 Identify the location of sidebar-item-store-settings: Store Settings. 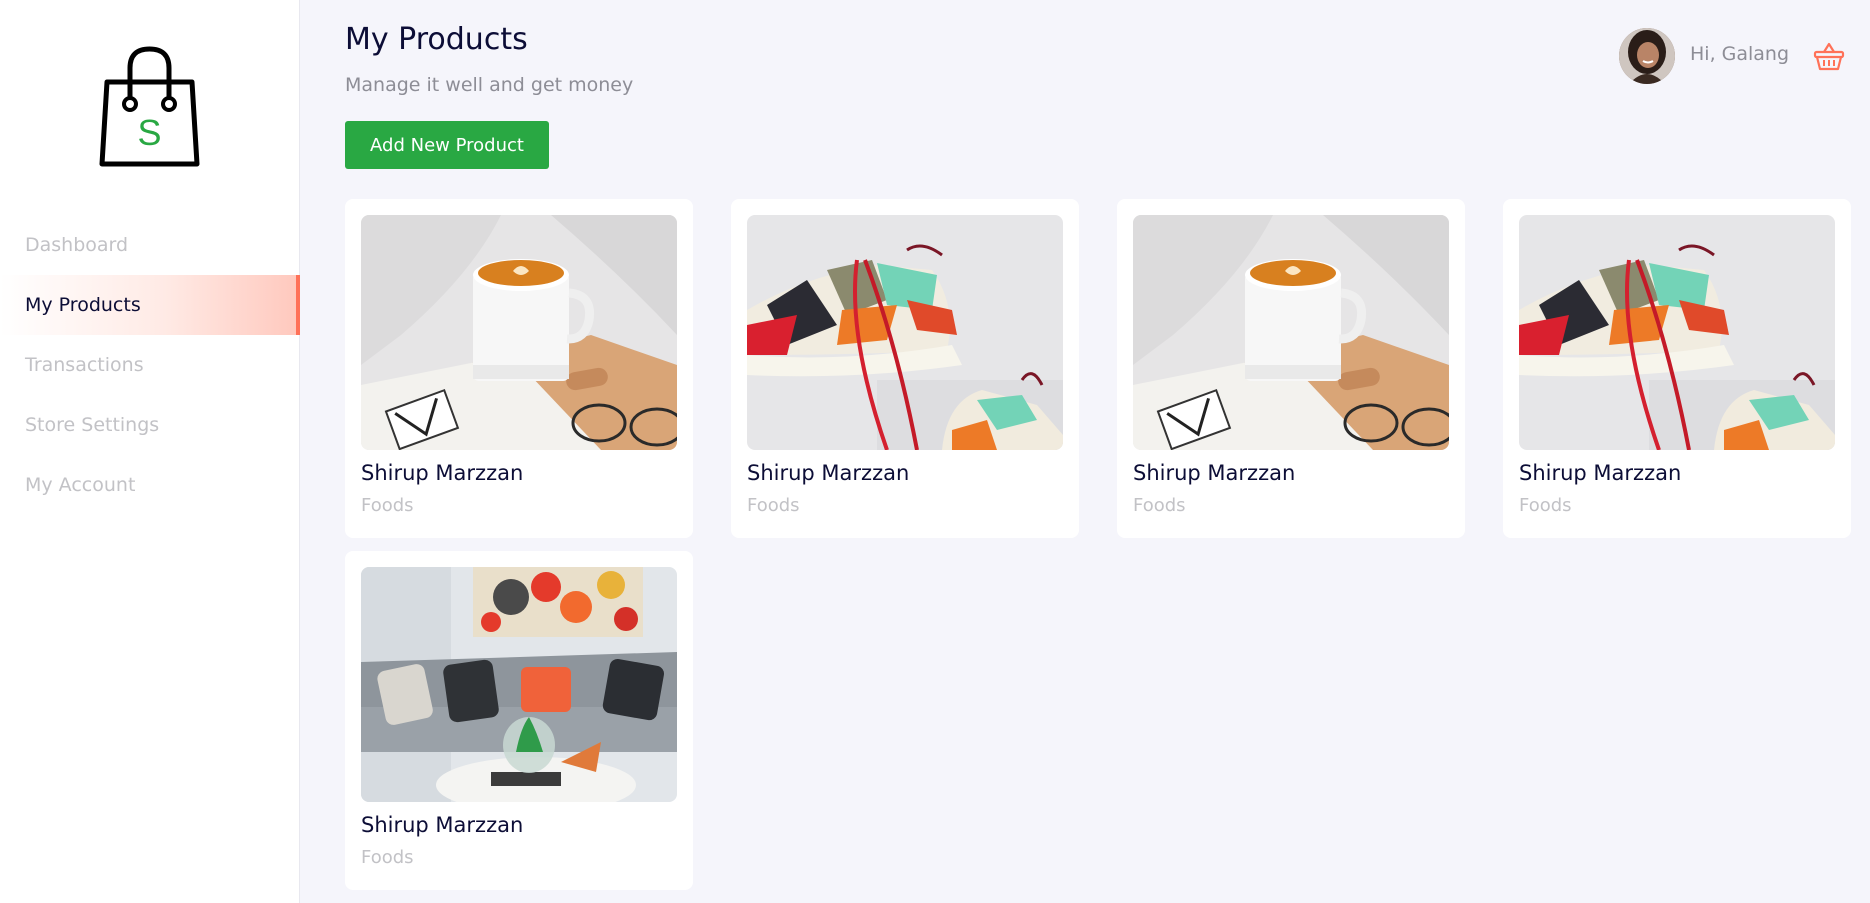
(150, 425).